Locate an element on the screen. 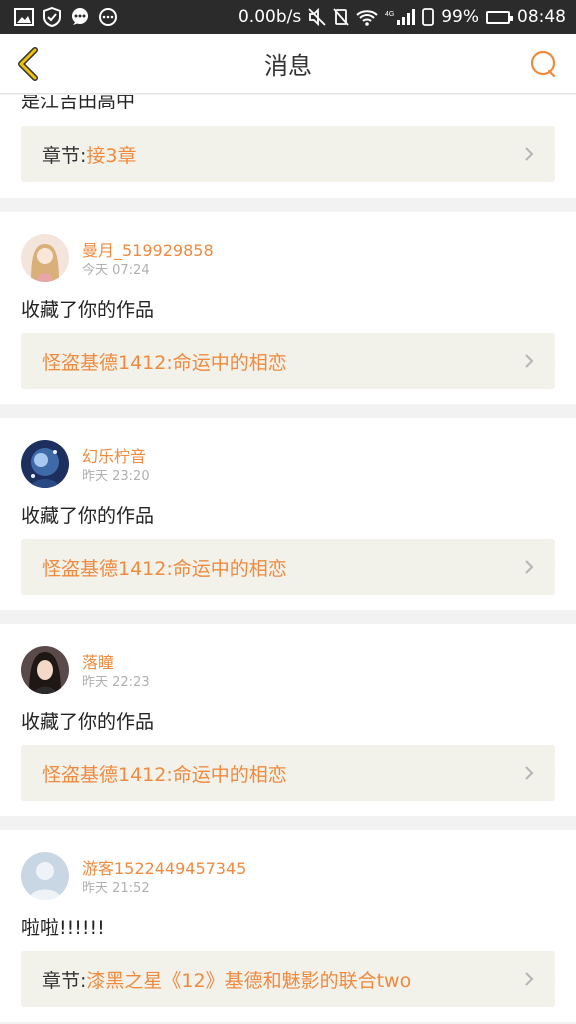  timestamp: 昨天 21:52 is located at coordinates (116, 888).